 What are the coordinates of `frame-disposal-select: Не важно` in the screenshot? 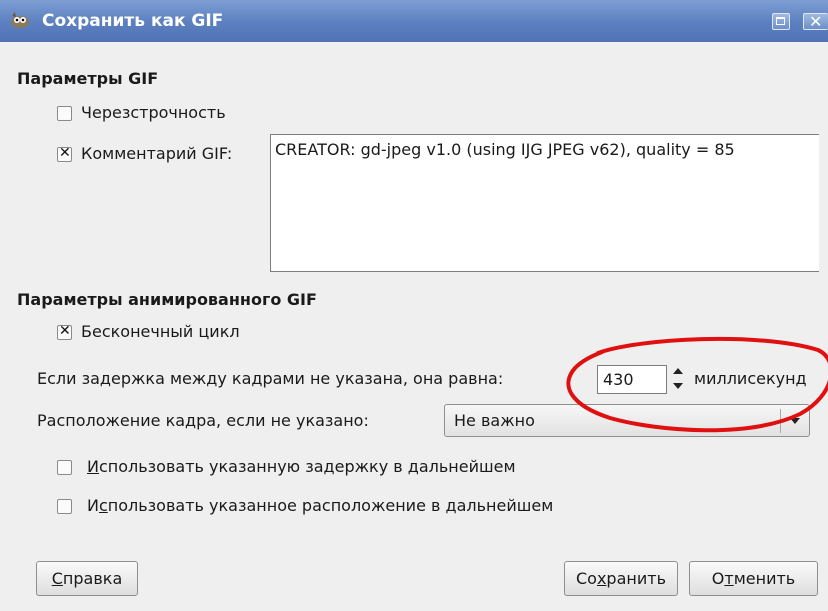 It's located at (627, 420).